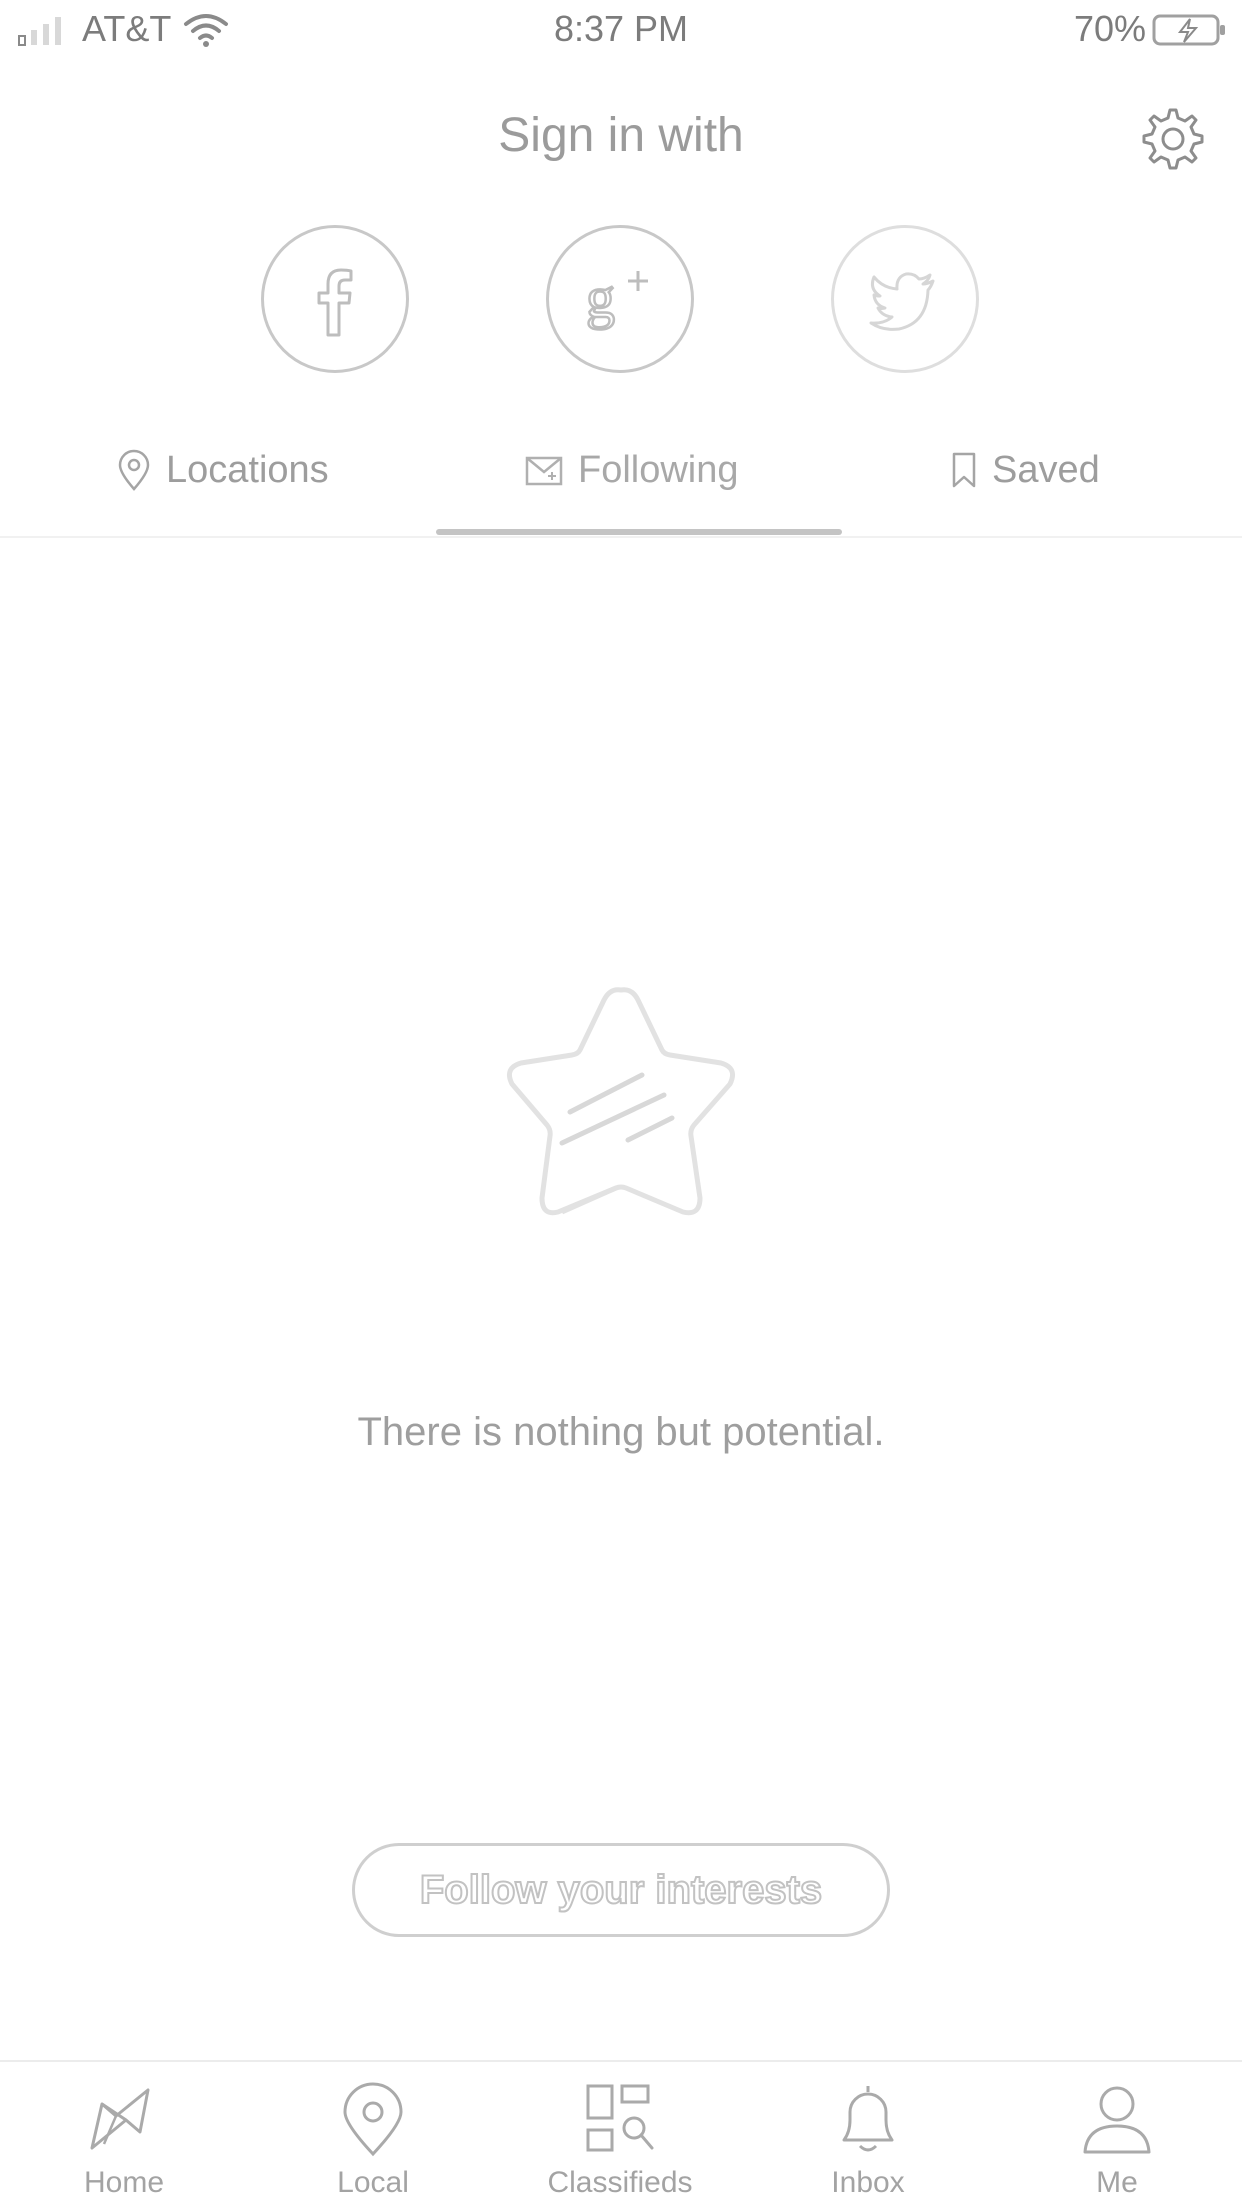 This screenshot has height=2210, width=1242. What do you see at coordinates (544, 471) in the screenshot?
I see `envelope-icon` at bounding box center [544, 471].